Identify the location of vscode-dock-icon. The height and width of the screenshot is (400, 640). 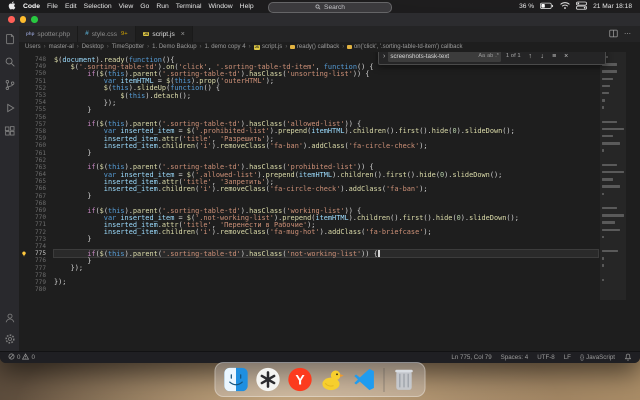
(364, 379).